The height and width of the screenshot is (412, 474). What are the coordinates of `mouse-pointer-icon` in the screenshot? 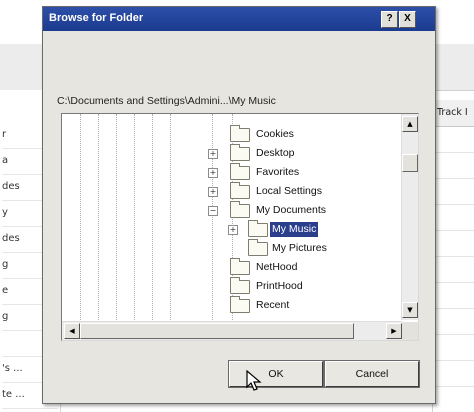 It's located at (254, 380).